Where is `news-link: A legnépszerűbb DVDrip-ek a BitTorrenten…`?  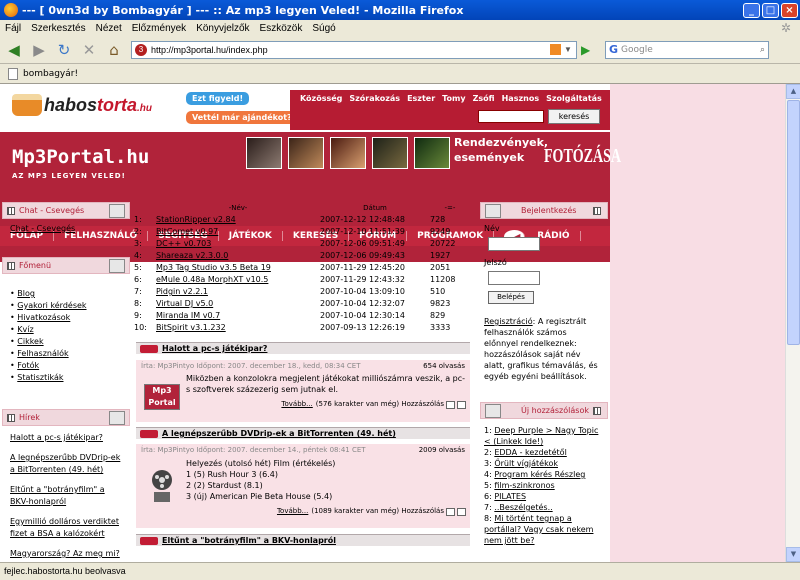
news-link: A legnépszerűbb DVDrip-ek a BitTorrenten… is located at coordinates (65, 463).